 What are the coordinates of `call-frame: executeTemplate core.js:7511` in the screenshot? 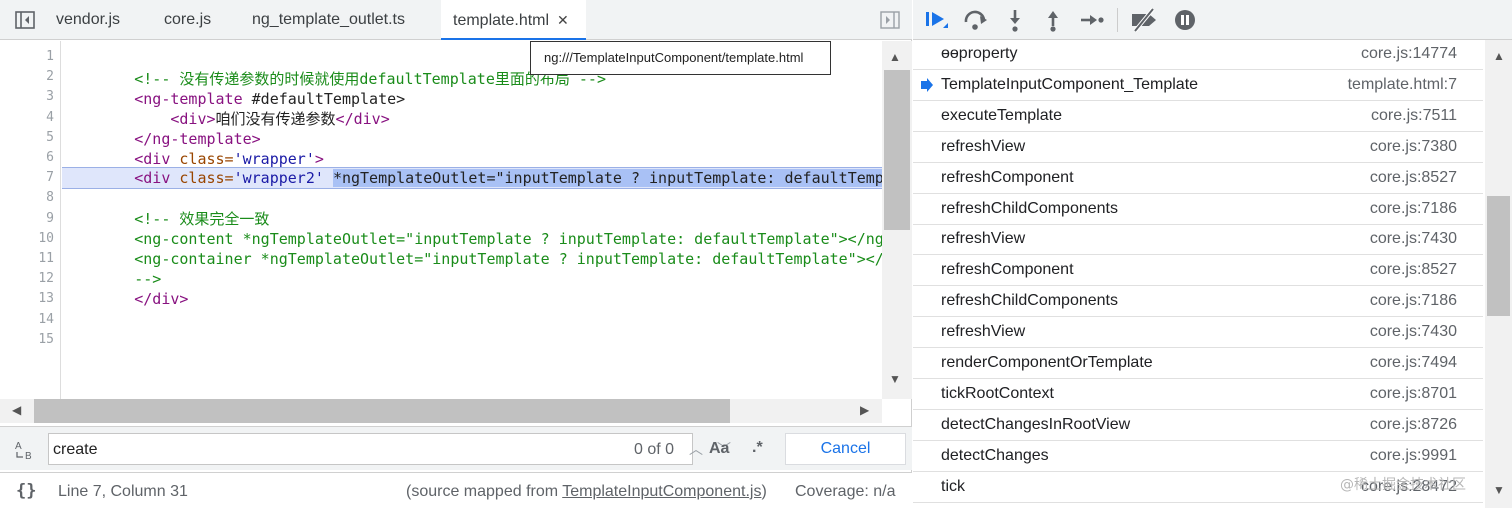 It's located at (1198, 116).